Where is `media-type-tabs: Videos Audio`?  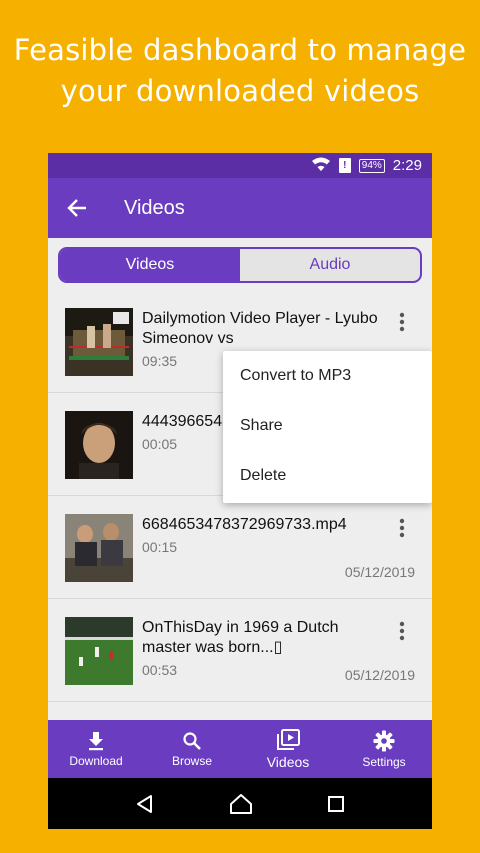
media-type-tabs: Videos Audio is located at coordinates (240, 265).